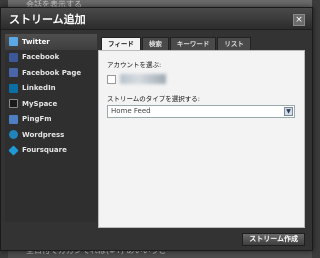 The image size is (320, 258). What do you see at coordinates (193, 43) in the screenshot?
I see `tab-keyword: キーワード` at bounding box center [193, 43].